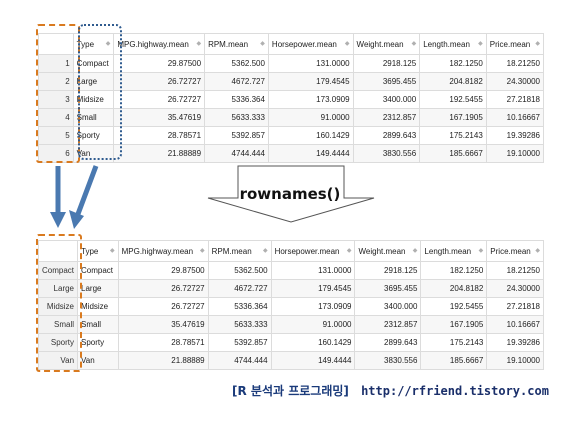 The width and height of the screenshot is (572, 425). Describe the element at coordinates (163, 360) in the screenshot. I see `cell-mpg: 21.88889` at that location.